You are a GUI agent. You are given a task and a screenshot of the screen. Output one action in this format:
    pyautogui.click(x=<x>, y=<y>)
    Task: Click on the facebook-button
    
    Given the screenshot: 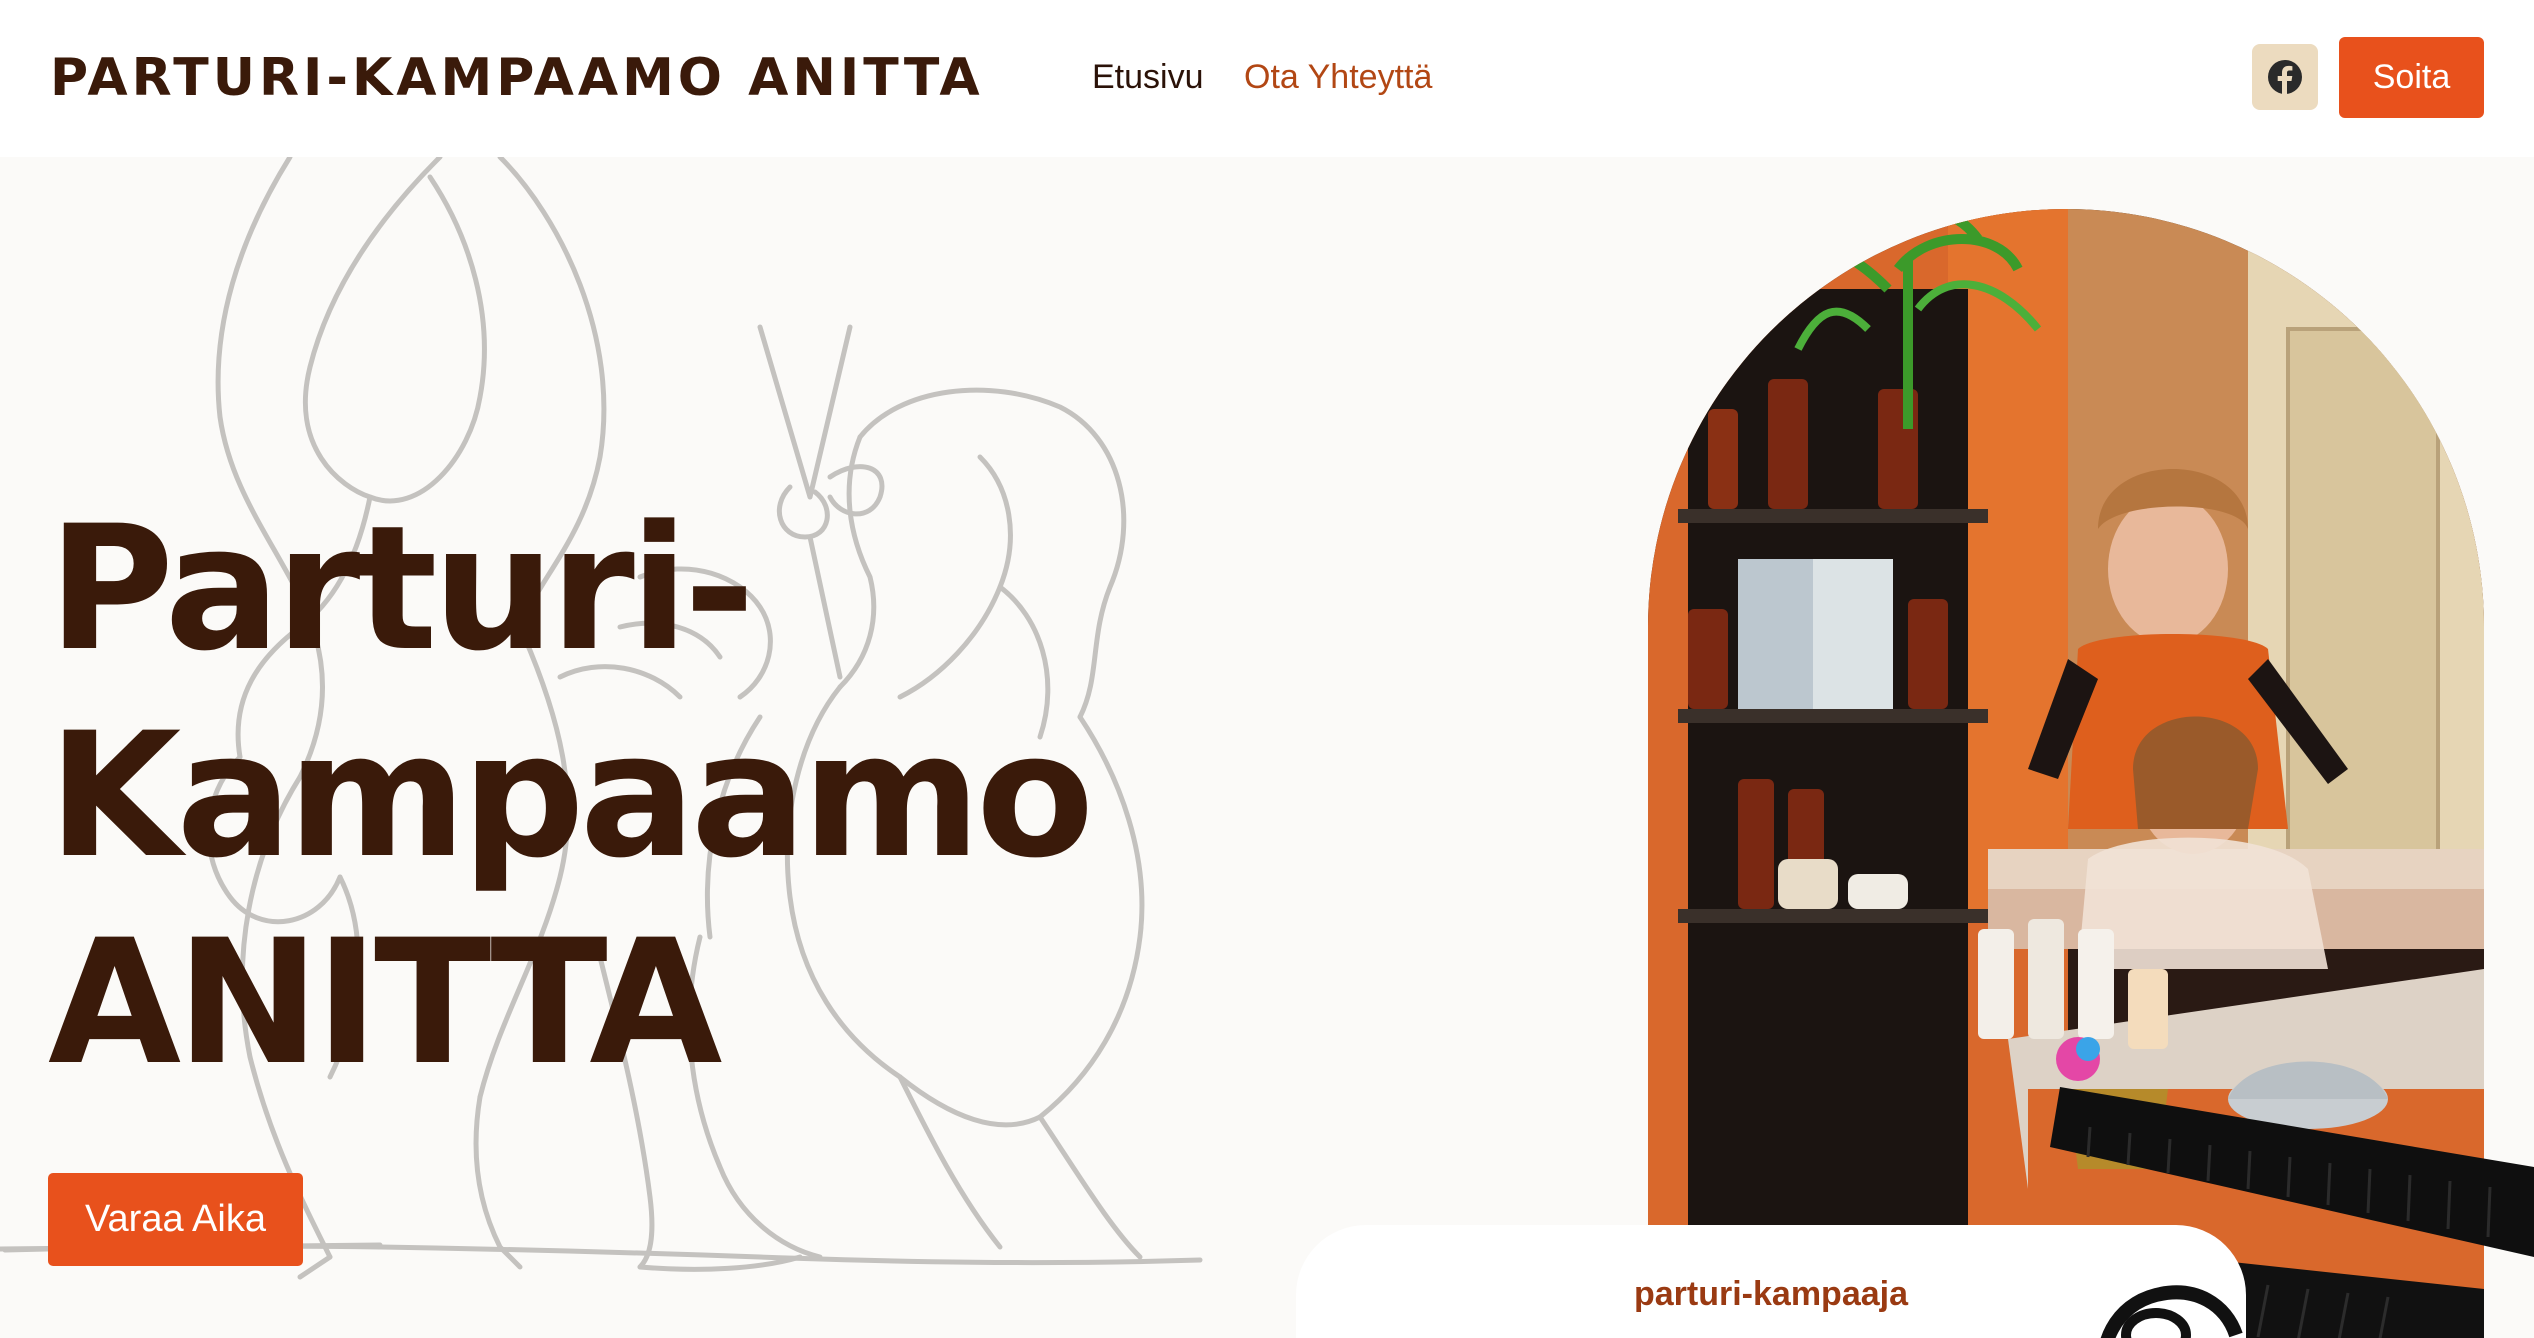 What is the action you would take?
    pyautogui.click(x=2285, y=77)
    